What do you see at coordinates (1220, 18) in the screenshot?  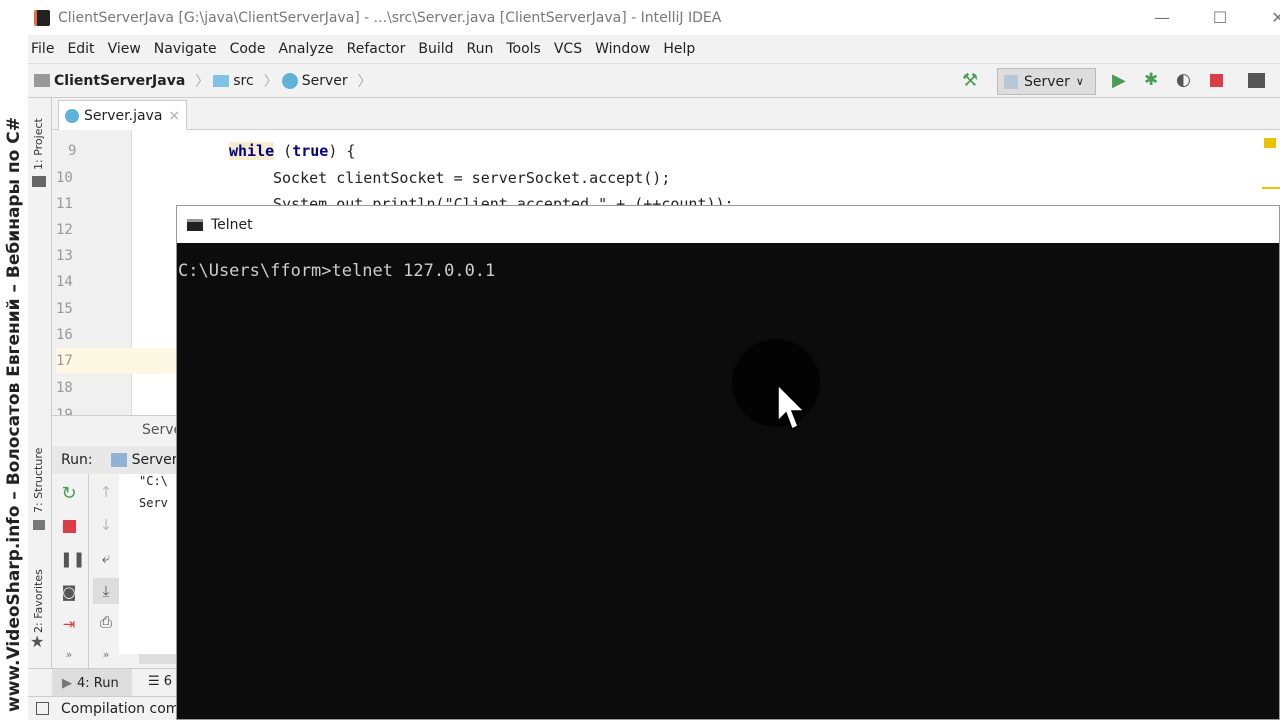 I see `maximize-button: ☐` at bounding box center [1220, 18].